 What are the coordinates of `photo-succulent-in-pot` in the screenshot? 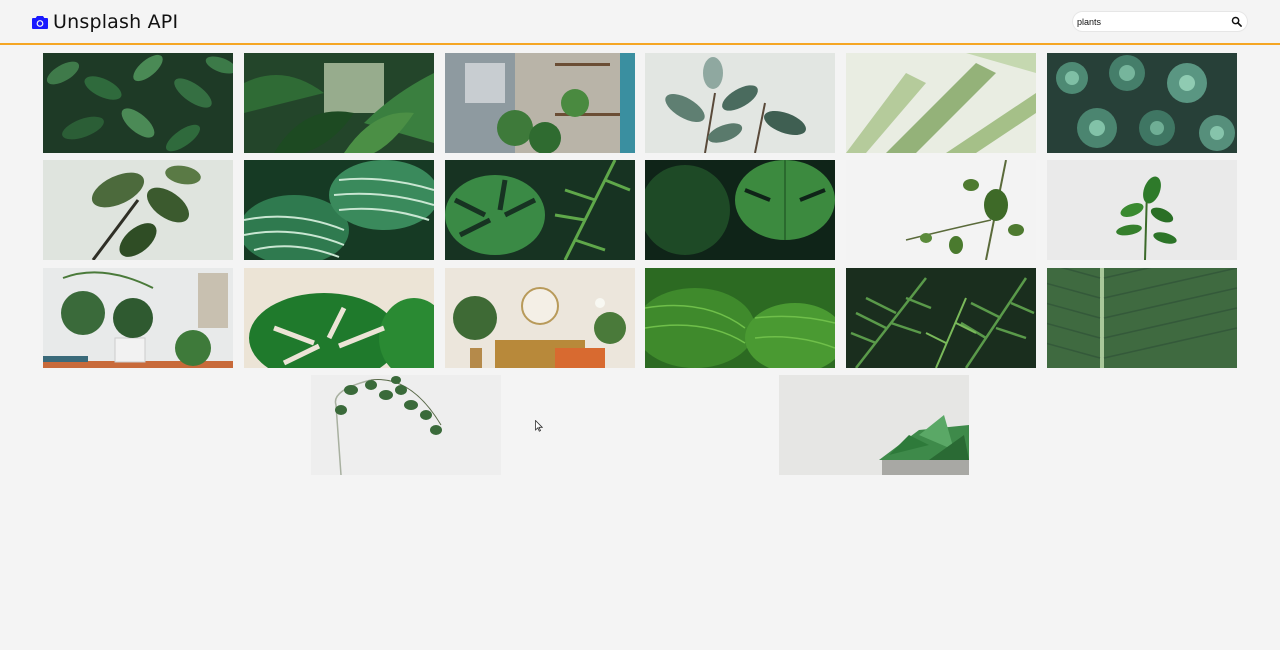 It's located at (874, 425).